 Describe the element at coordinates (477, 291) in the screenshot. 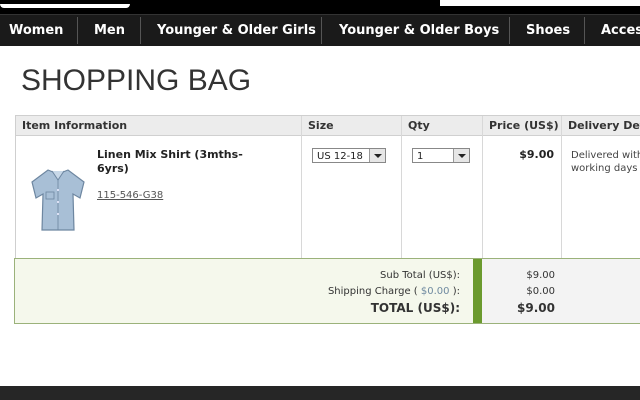

I see `summary-accent-bar` at that location.